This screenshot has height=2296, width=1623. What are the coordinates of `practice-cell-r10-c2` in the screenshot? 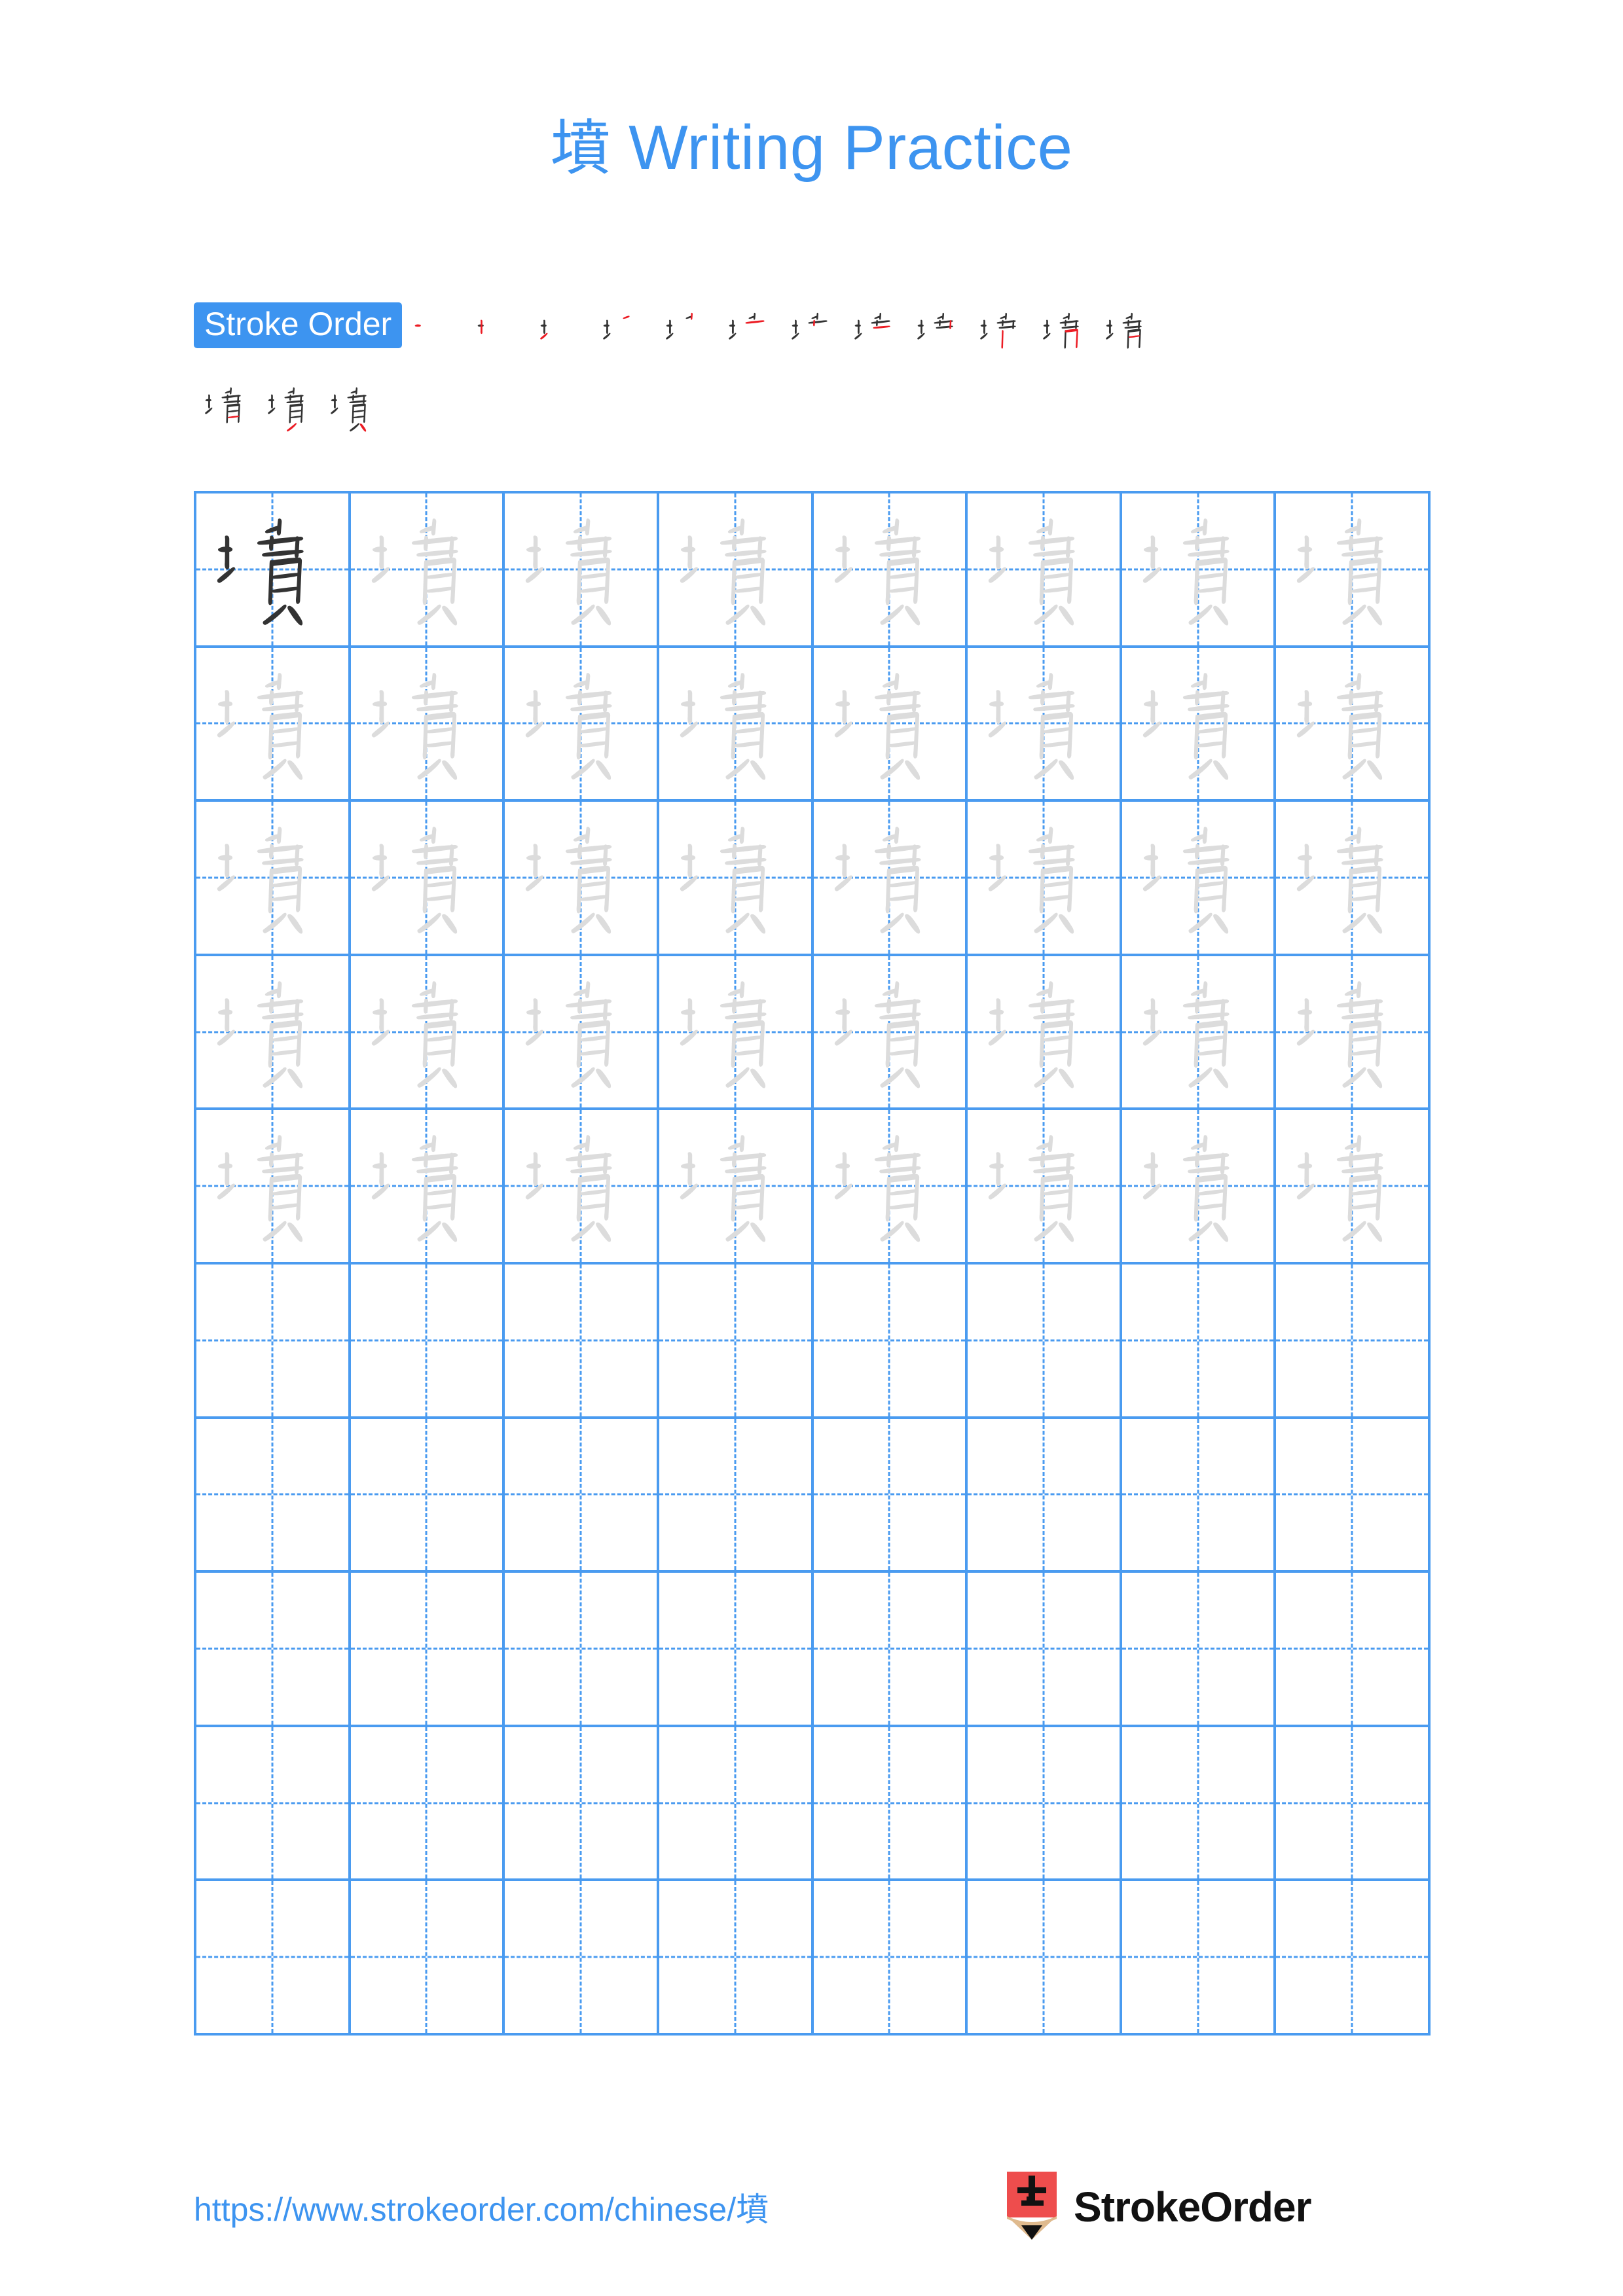 It's located at (427, 1959).